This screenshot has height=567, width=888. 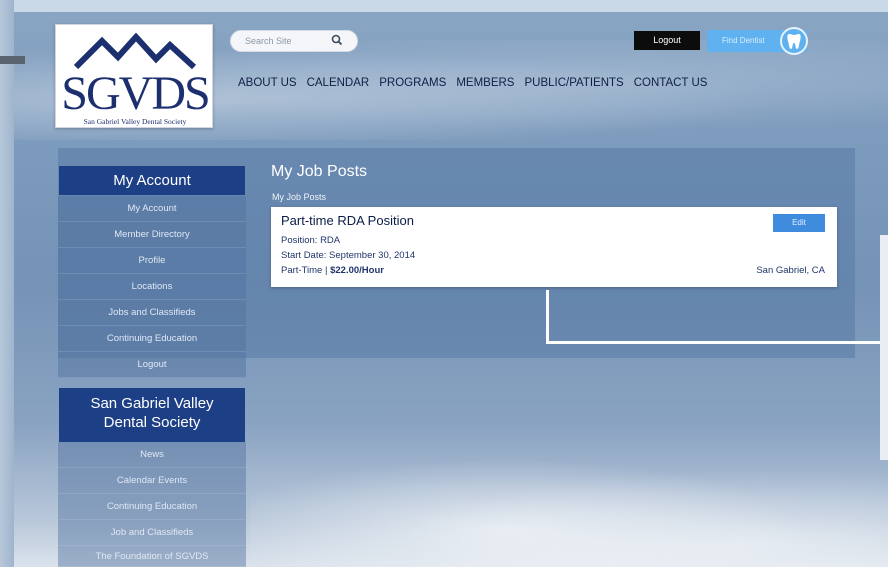 I want to click on job-type: Part-Time |, so click(x=306, y=270).